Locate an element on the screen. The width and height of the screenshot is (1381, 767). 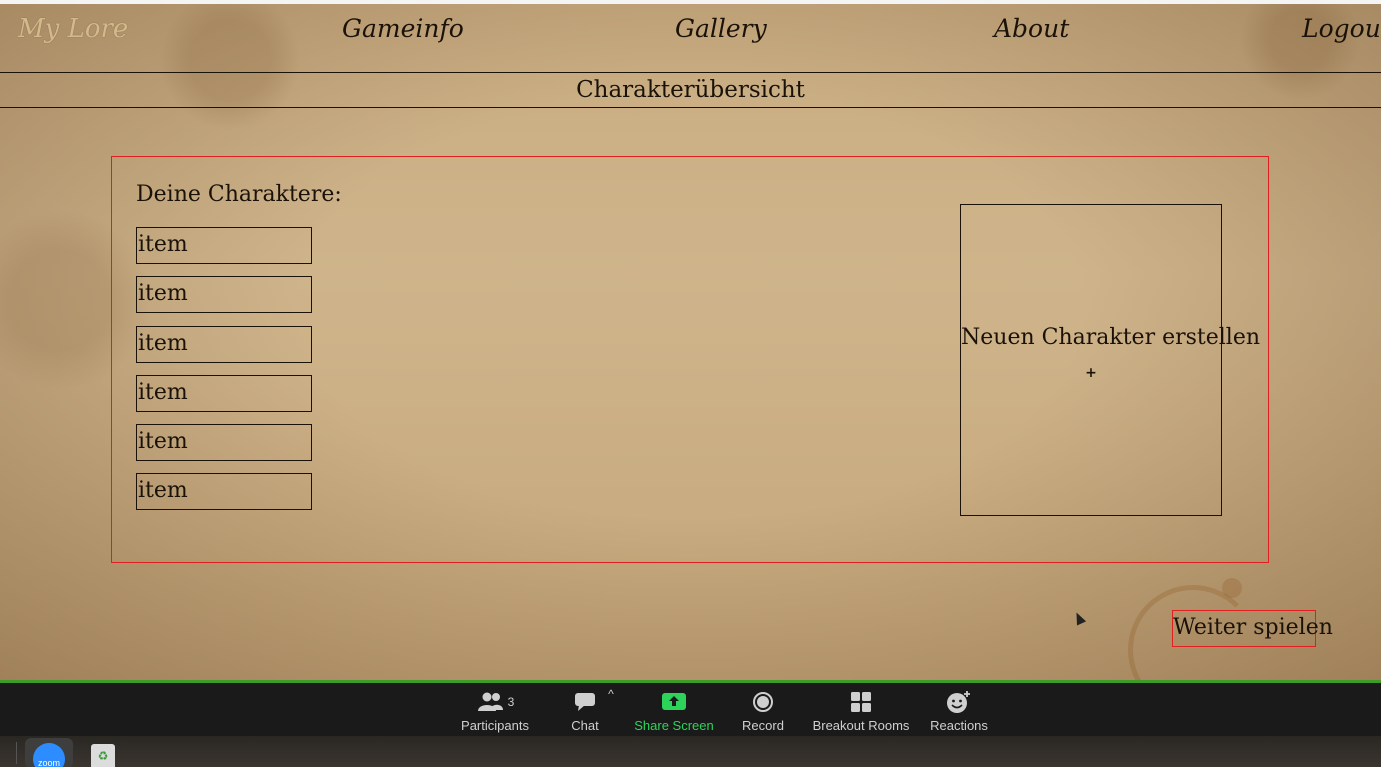
record-icon is located at coordinates (763, 702).